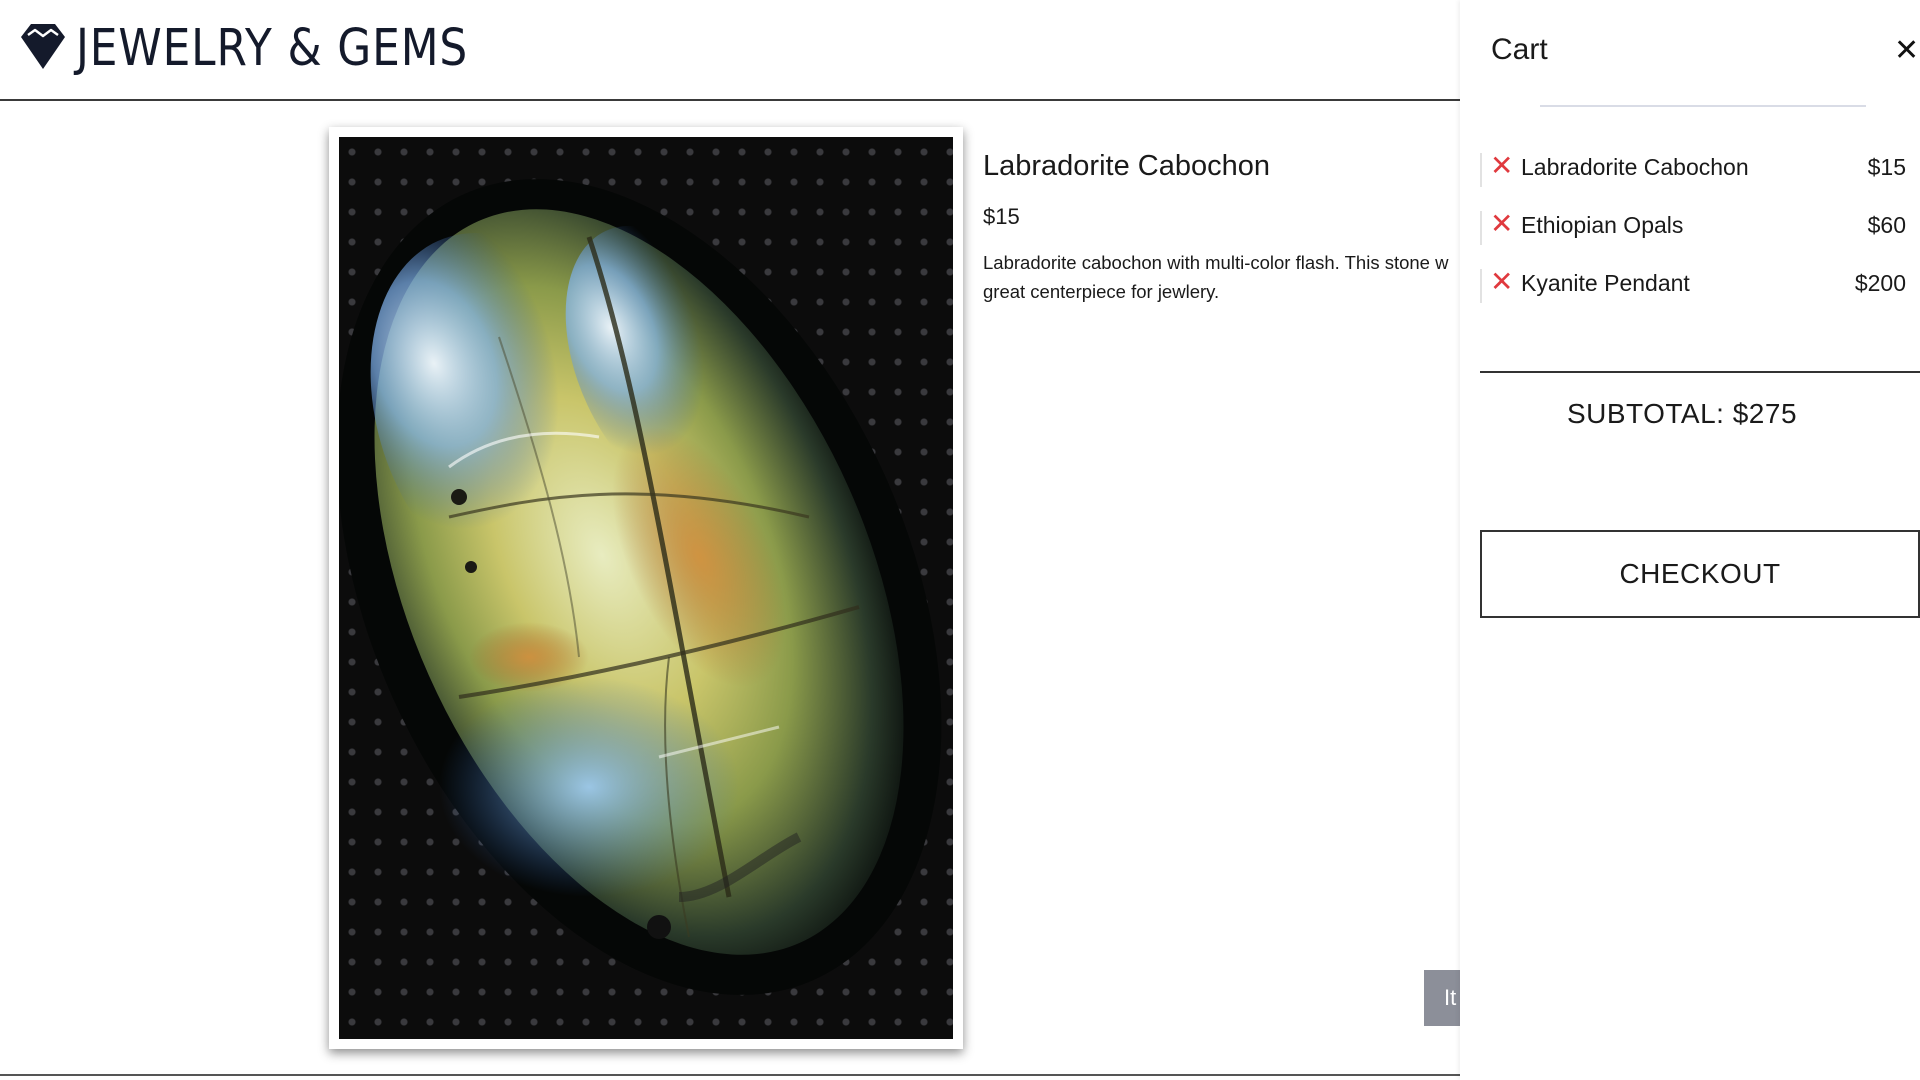 The image size is (1920, 1080). I want to click on cart-item-price: $200, so click(1880, 283).